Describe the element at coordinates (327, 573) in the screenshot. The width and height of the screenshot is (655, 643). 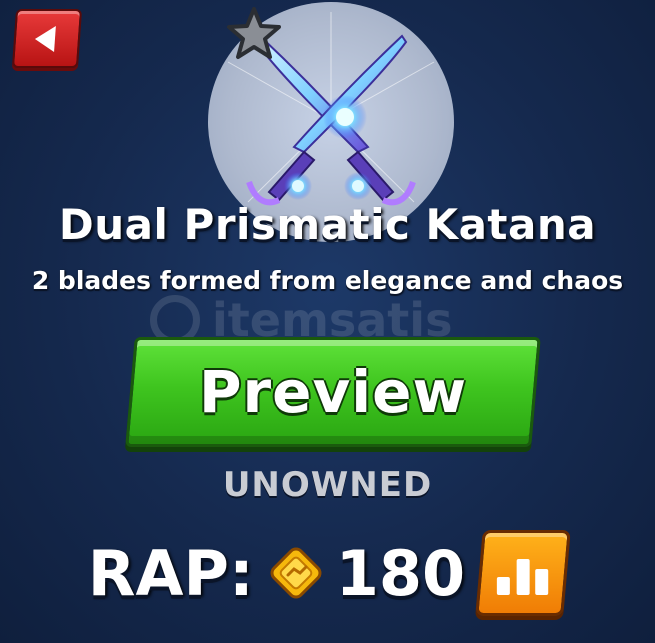
I see `rap-row: RAP: 180` at that location.